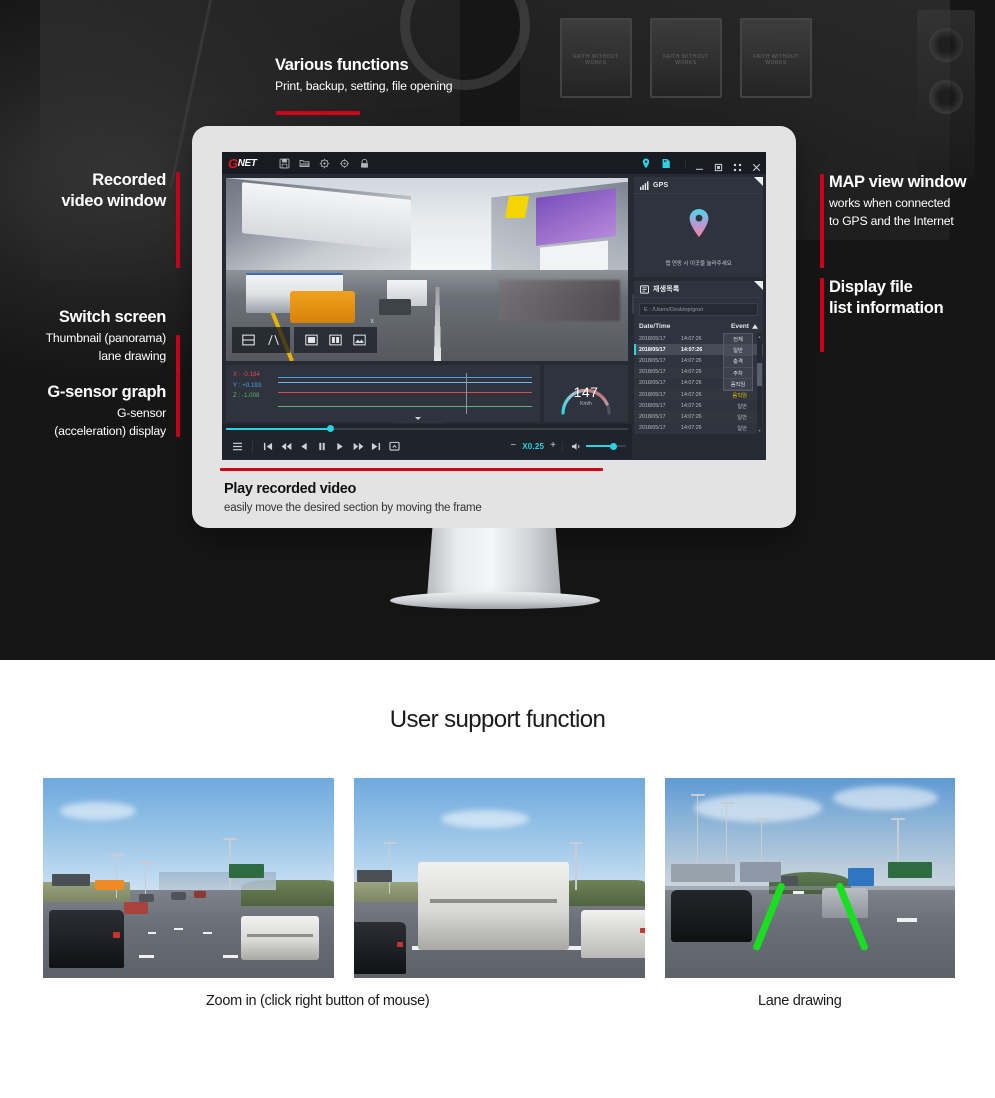  What do you see at coordinates (113, 201) in the screenshot?
I see `callout-recorded-title-line2: video window` at bounding box center [113, 201].